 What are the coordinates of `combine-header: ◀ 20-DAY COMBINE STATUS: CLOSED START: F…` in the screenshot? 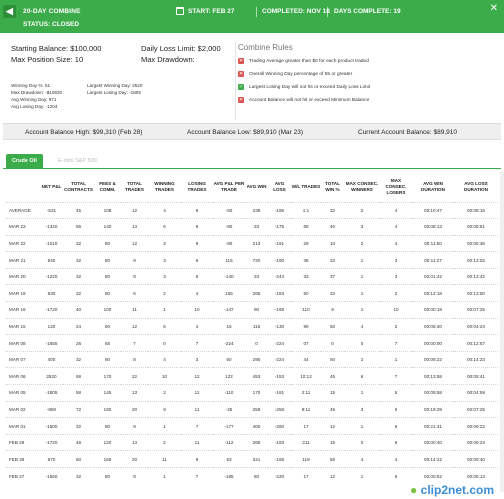 It's located at (252, 16).